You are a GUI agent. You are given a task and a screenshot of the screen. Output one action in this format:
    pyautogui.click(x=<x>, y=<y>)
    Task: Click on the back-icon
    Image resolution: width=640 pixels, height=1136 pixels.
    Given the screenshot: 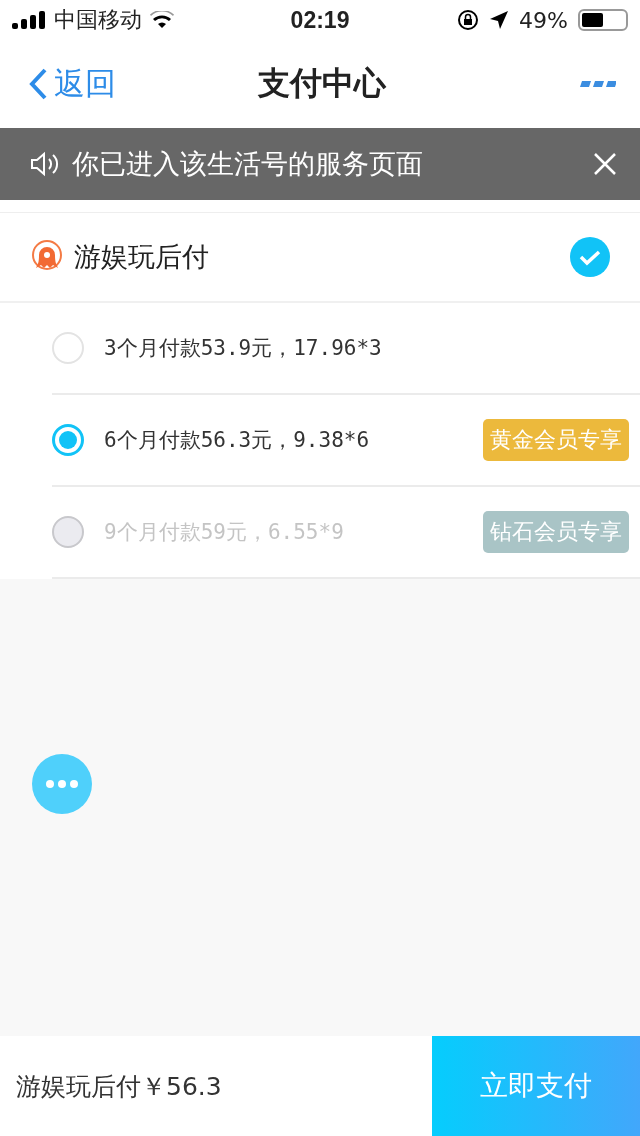 What is the action you would take?
    pyautogui.click(x=38, y=84)
    